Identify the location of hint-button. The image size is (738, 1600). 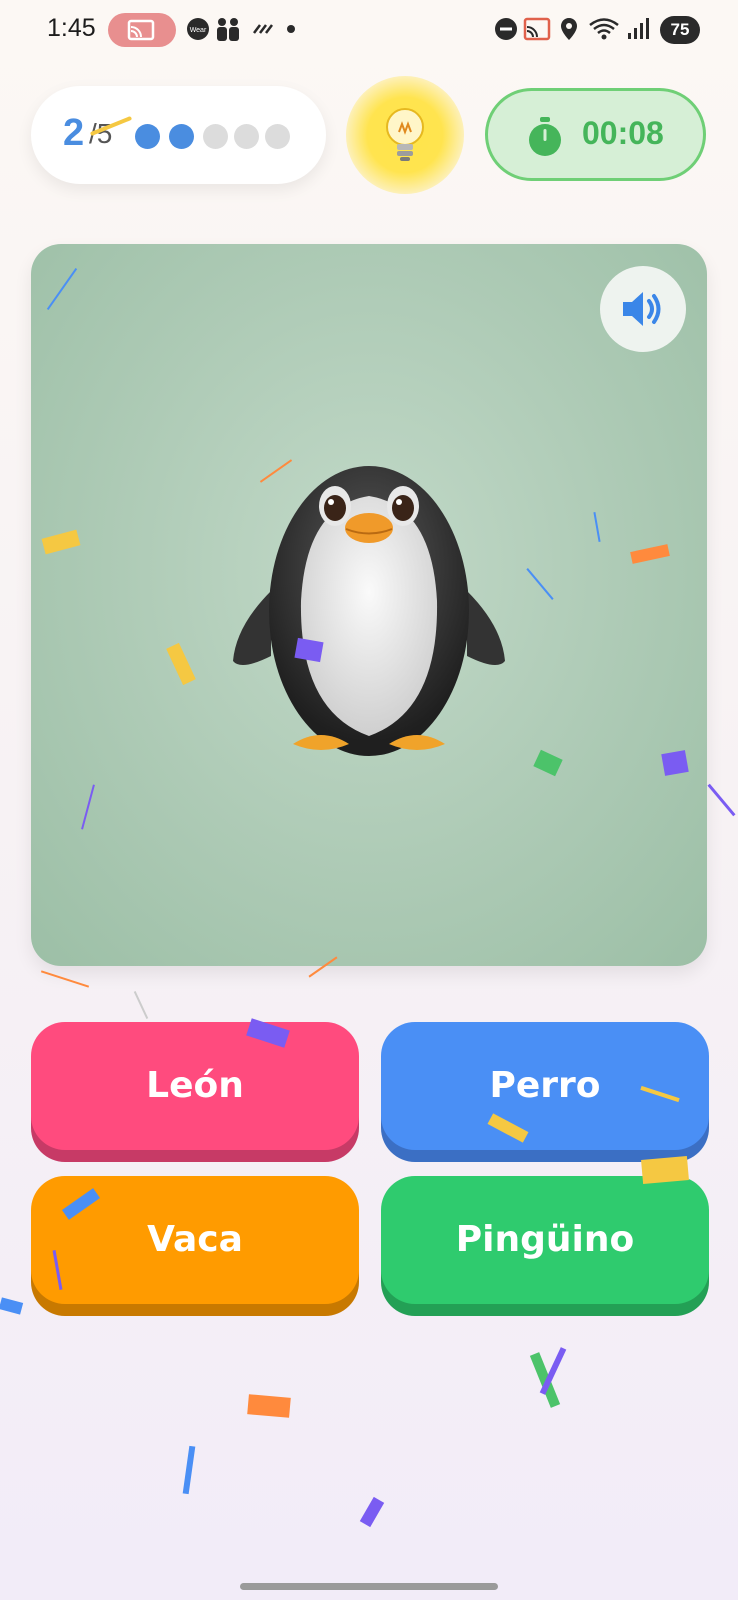
(405, 135).